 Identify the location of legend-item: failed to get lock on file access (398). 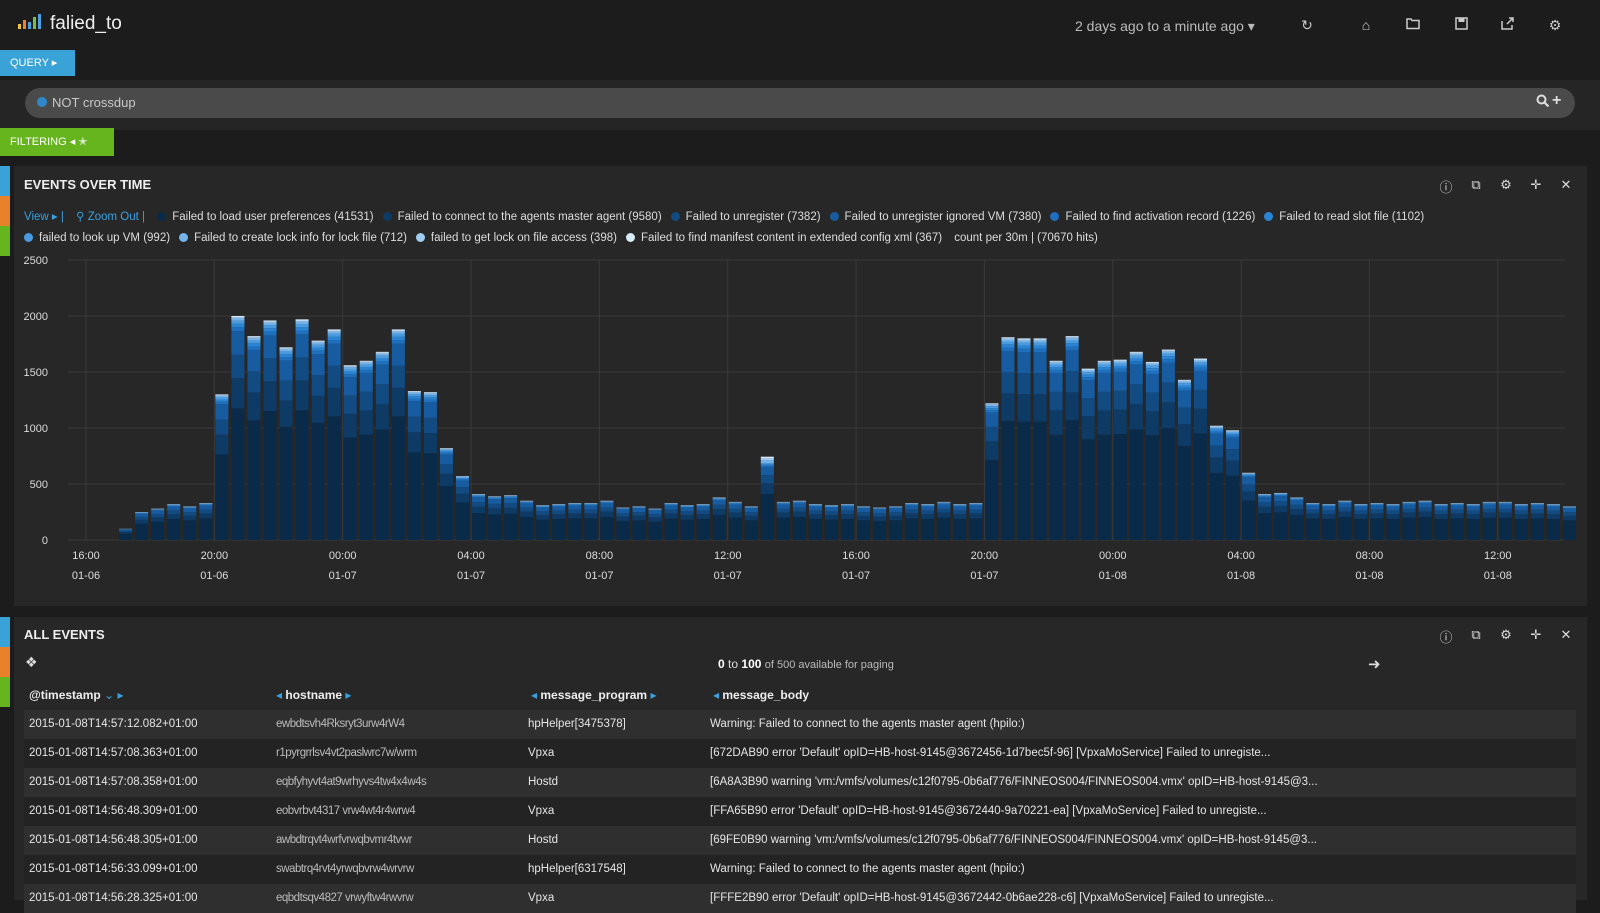
(516, 238).